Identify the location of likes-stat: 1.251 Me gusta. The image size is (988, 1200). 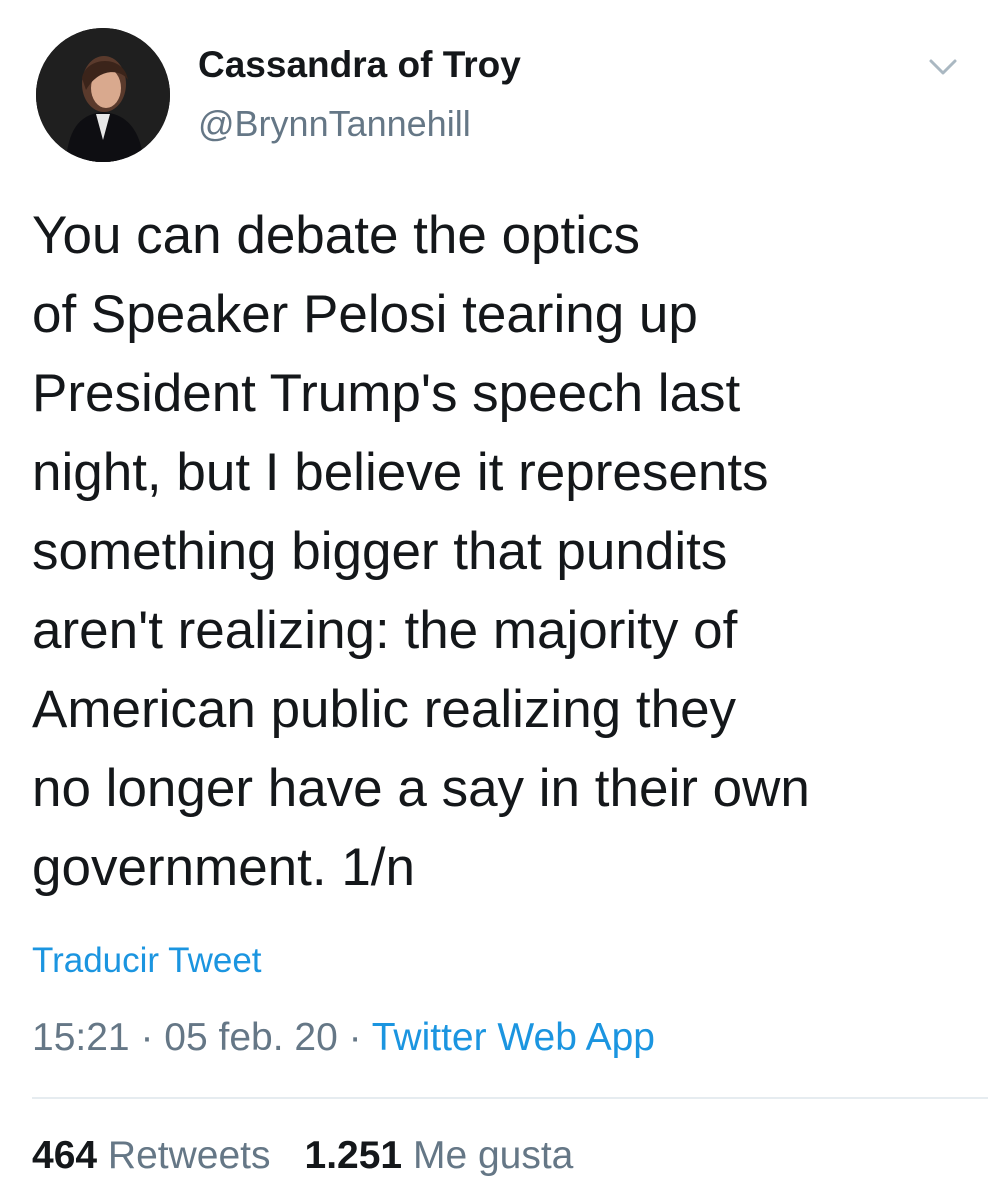
(439, 1156).